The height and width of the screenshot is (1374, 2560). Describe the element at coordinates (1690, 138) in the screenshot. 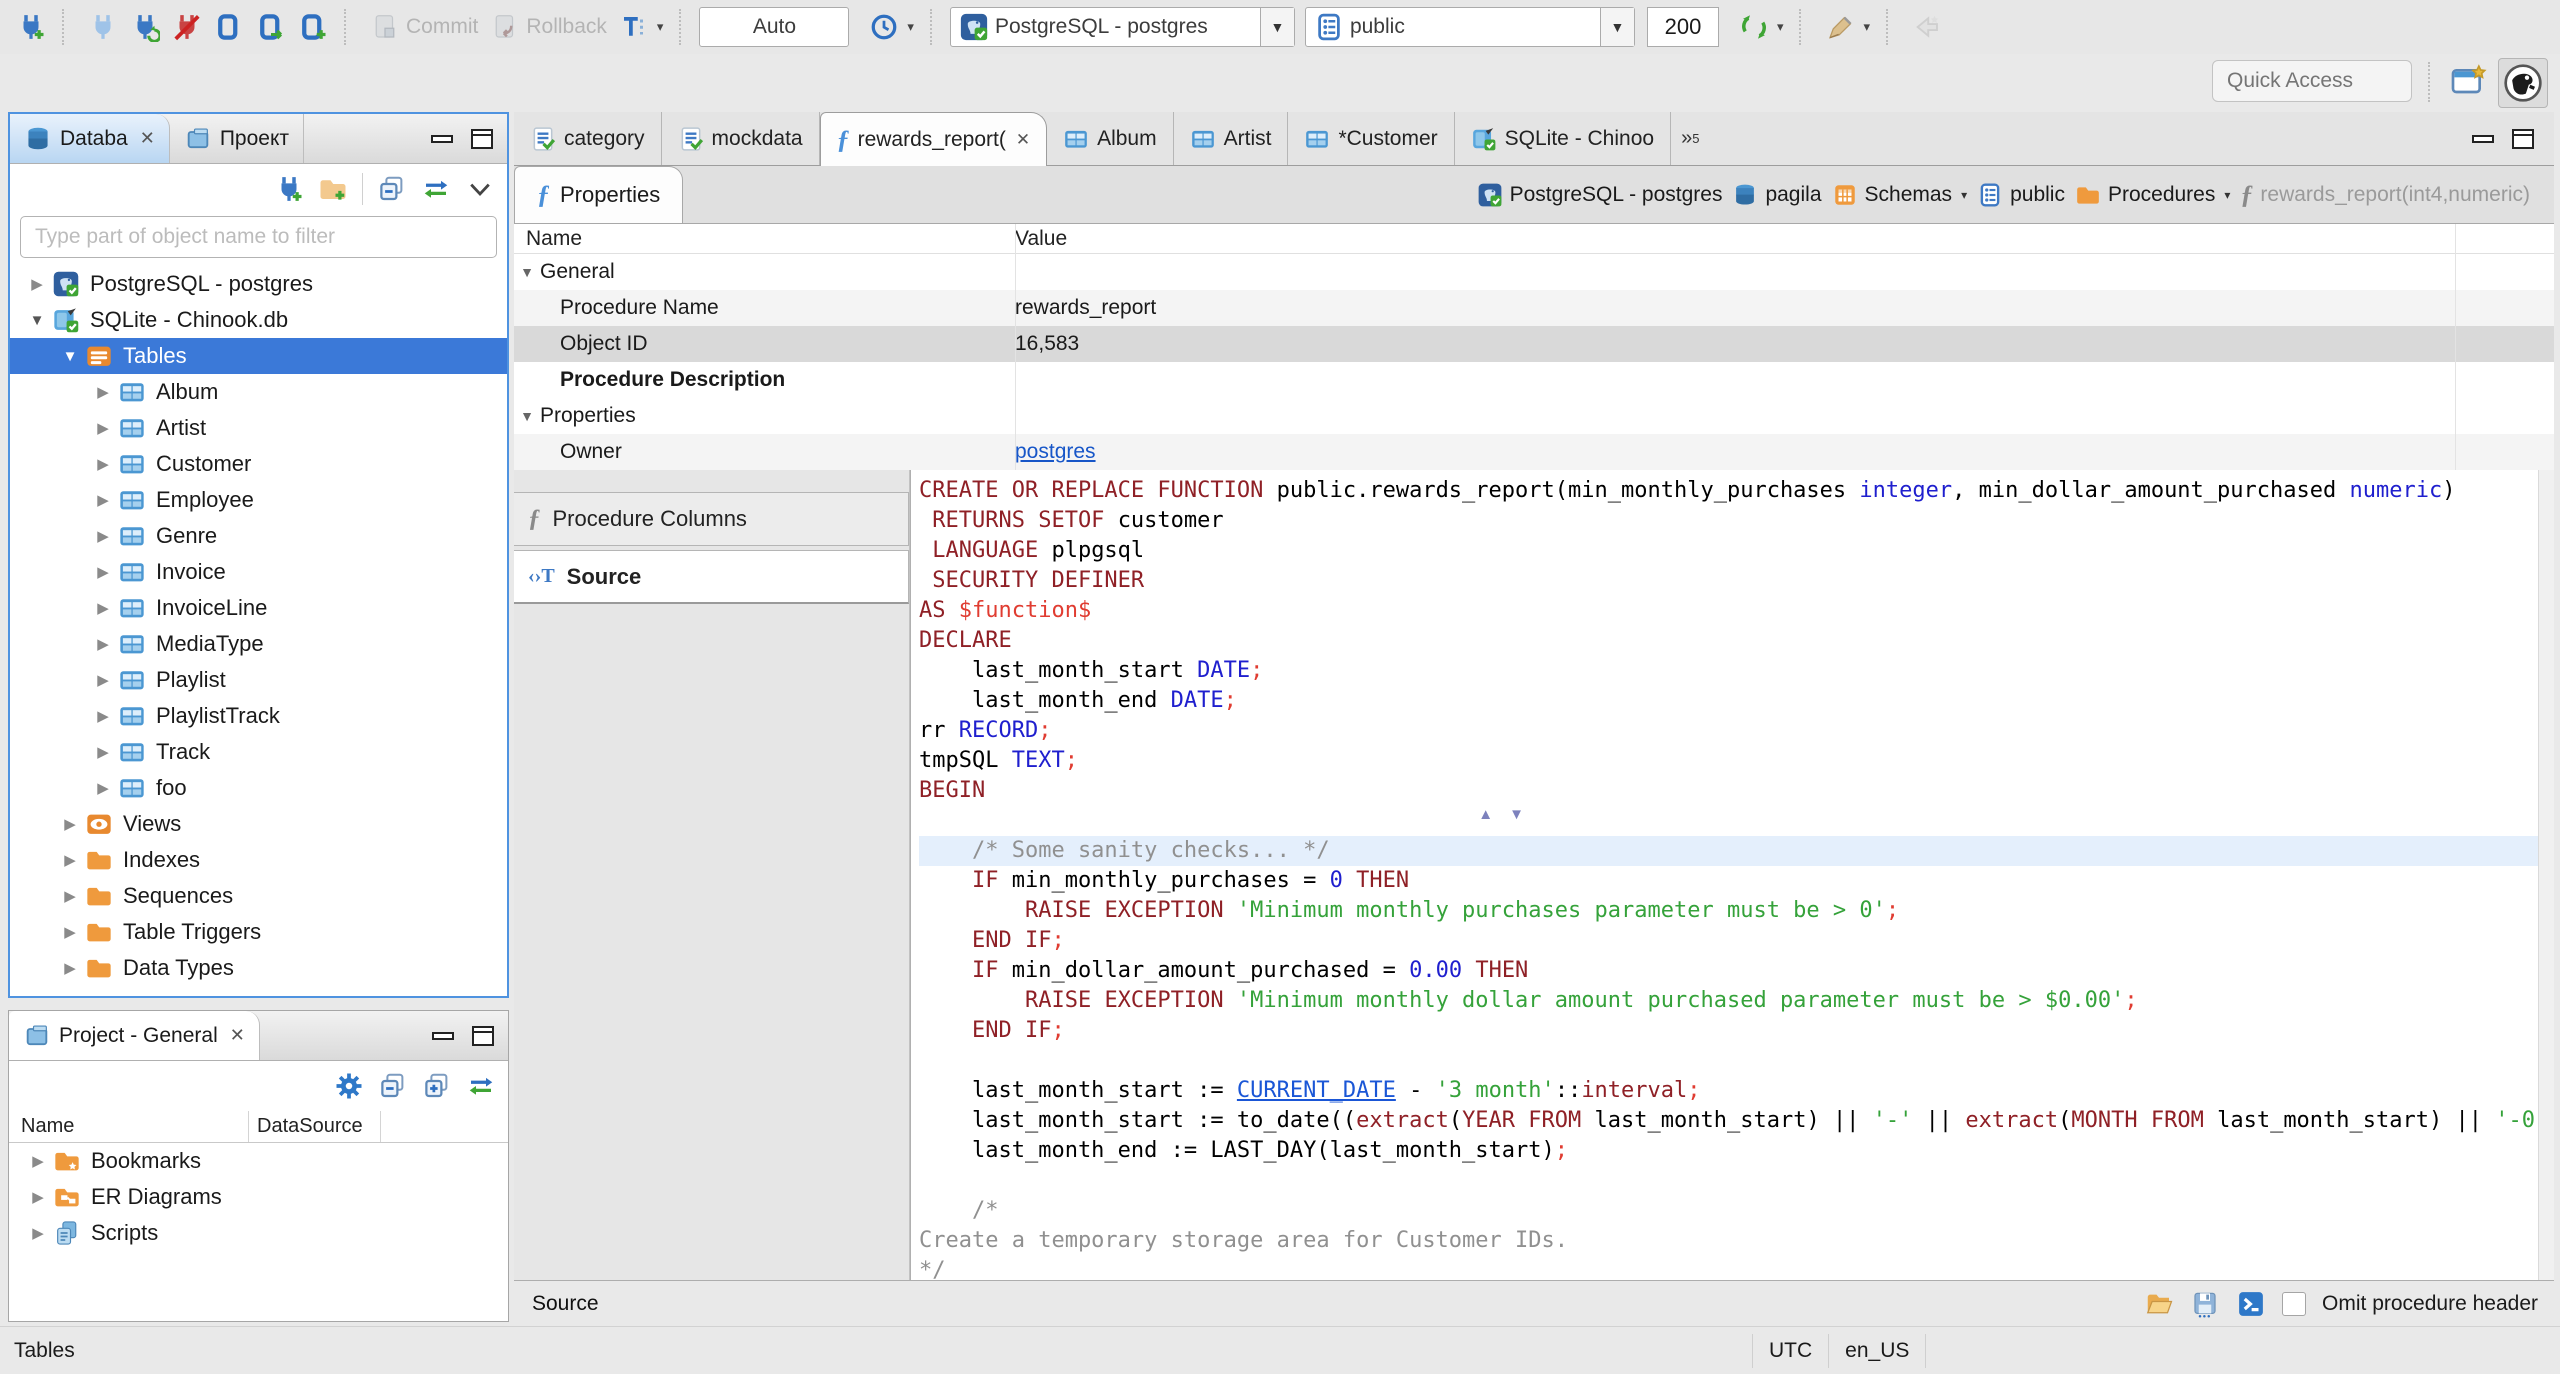

I see `tab-overflow-chevron: » 5` at that location.